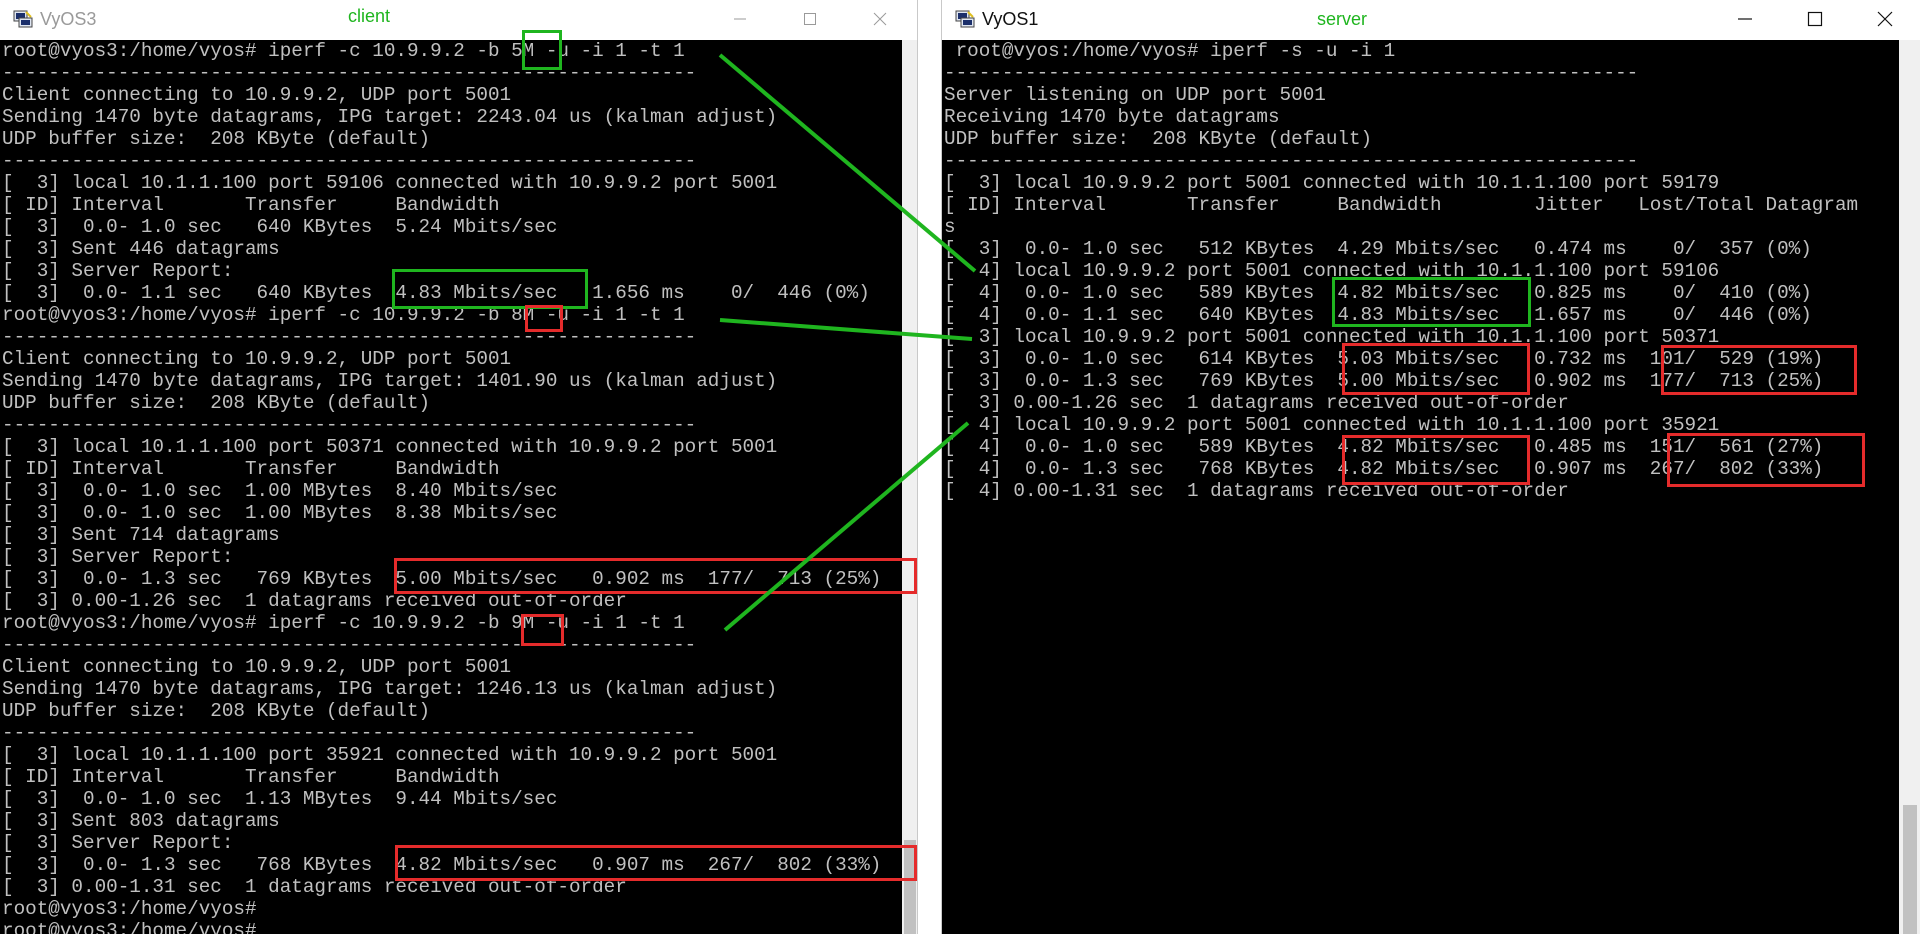 The width and height of the screenshot is (1920, 934). Describe the element at coordinates (68, 19) in the screenshot. I see `client-window-title: VyOS3` at that location.